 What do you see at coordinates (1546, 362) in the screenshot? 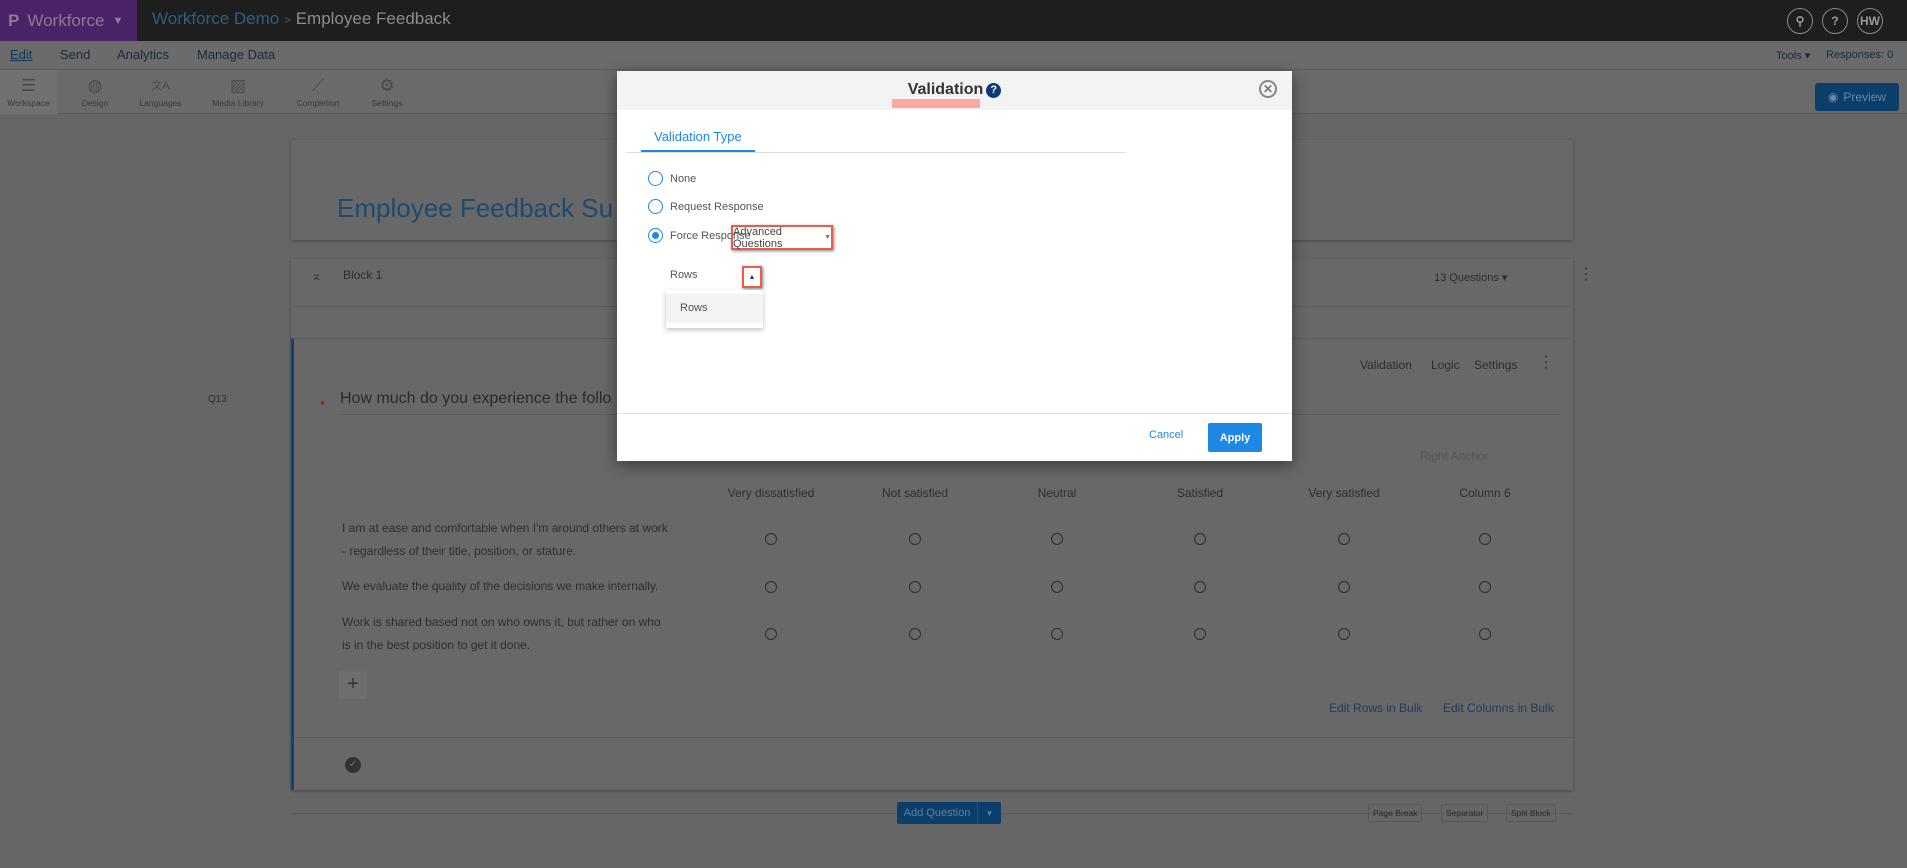
I see `question-more-icon: ⋮` at bounding box center [1546, 362].